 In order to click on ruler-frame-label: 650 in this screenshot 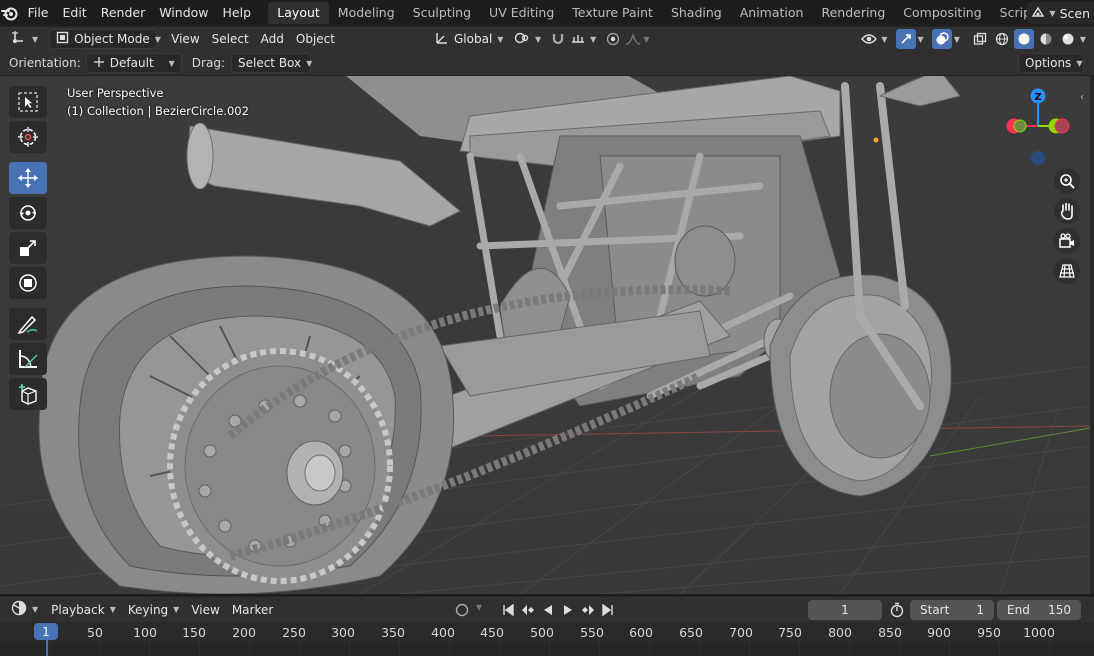, I will do `click(691, 632)`.